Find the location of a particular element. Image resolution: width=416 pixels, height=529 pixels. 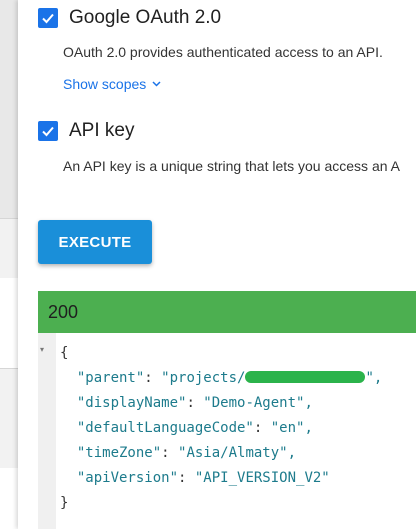

json-key: "parent" is located at coordinates (110, 378).